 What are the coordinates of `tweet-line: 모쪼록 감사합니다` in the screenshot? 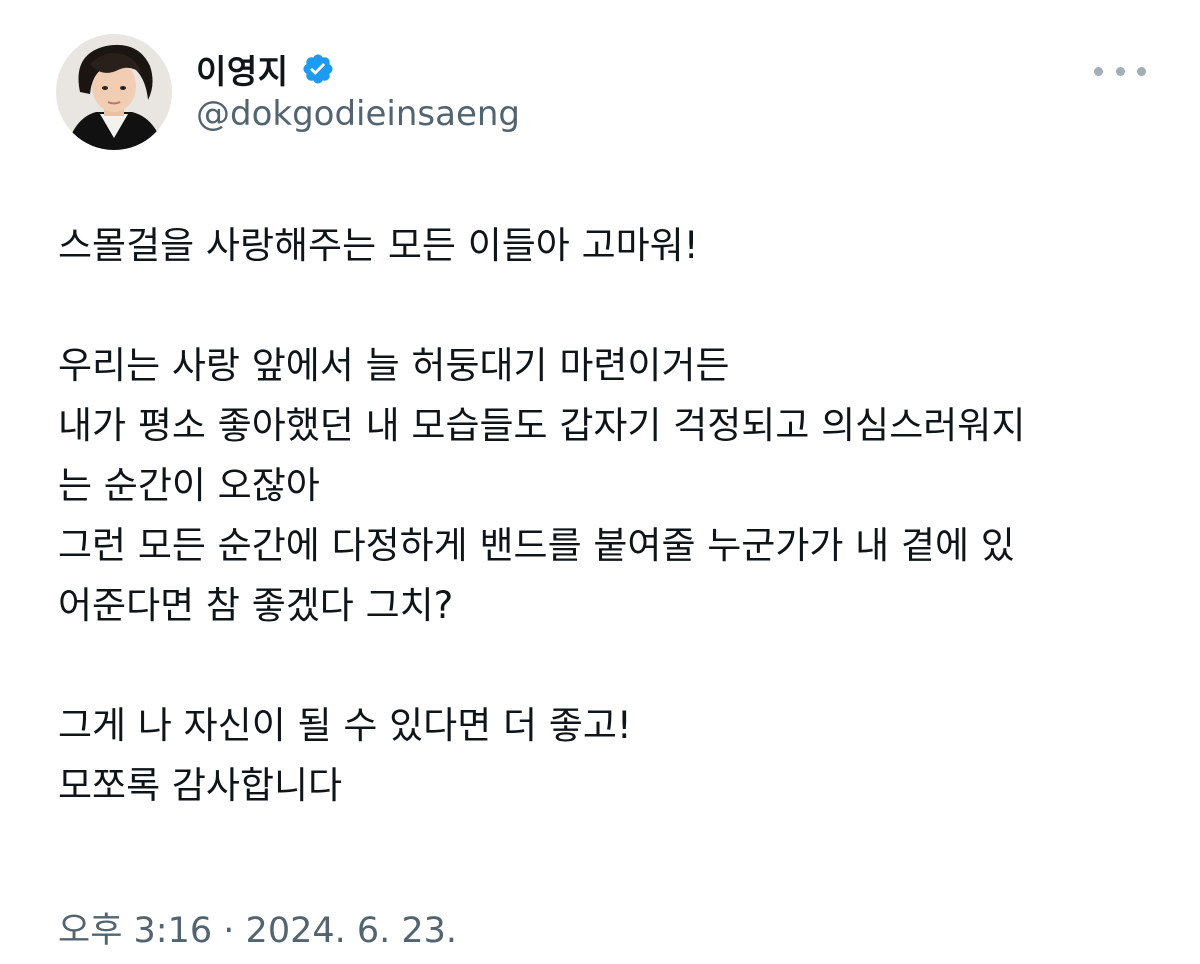 It's located at (200, 785).